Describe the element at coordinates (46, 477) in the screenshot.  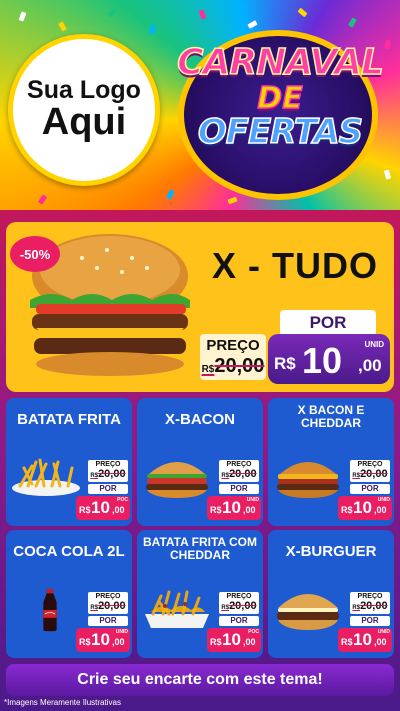
I see `fries-icon` at that location.